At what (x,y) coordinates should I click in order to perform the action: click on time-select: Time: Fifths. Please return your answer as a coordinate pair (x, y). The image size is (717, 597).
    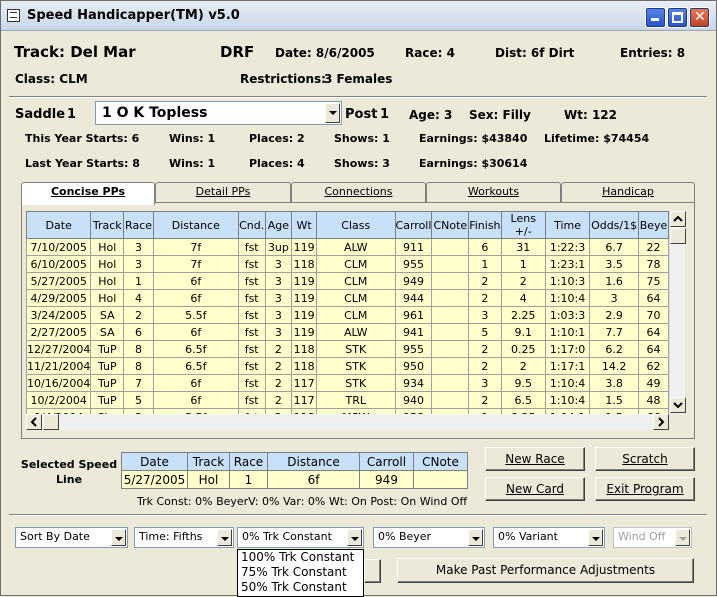
    Looking at the image, I should click on (184, 537).